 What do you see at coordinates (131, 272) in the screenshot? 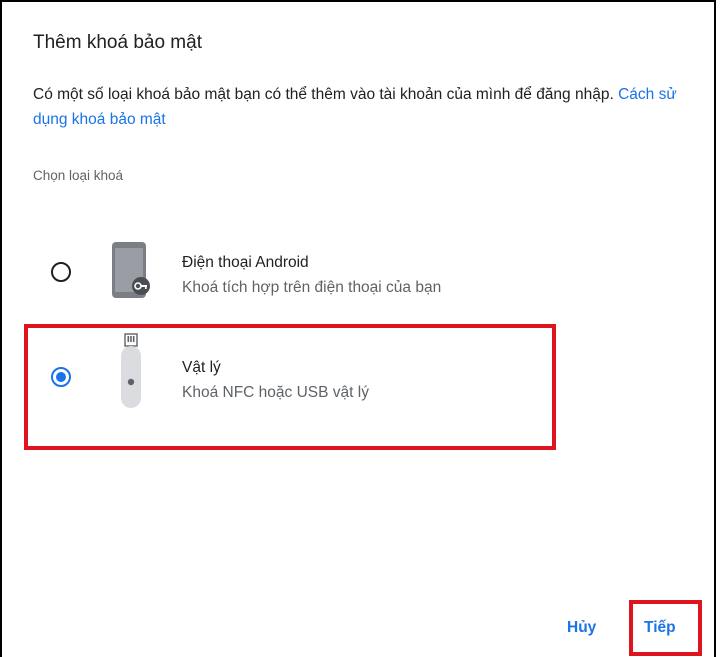
I see `android-phone-key-icon` at bounding box center [131, 272].